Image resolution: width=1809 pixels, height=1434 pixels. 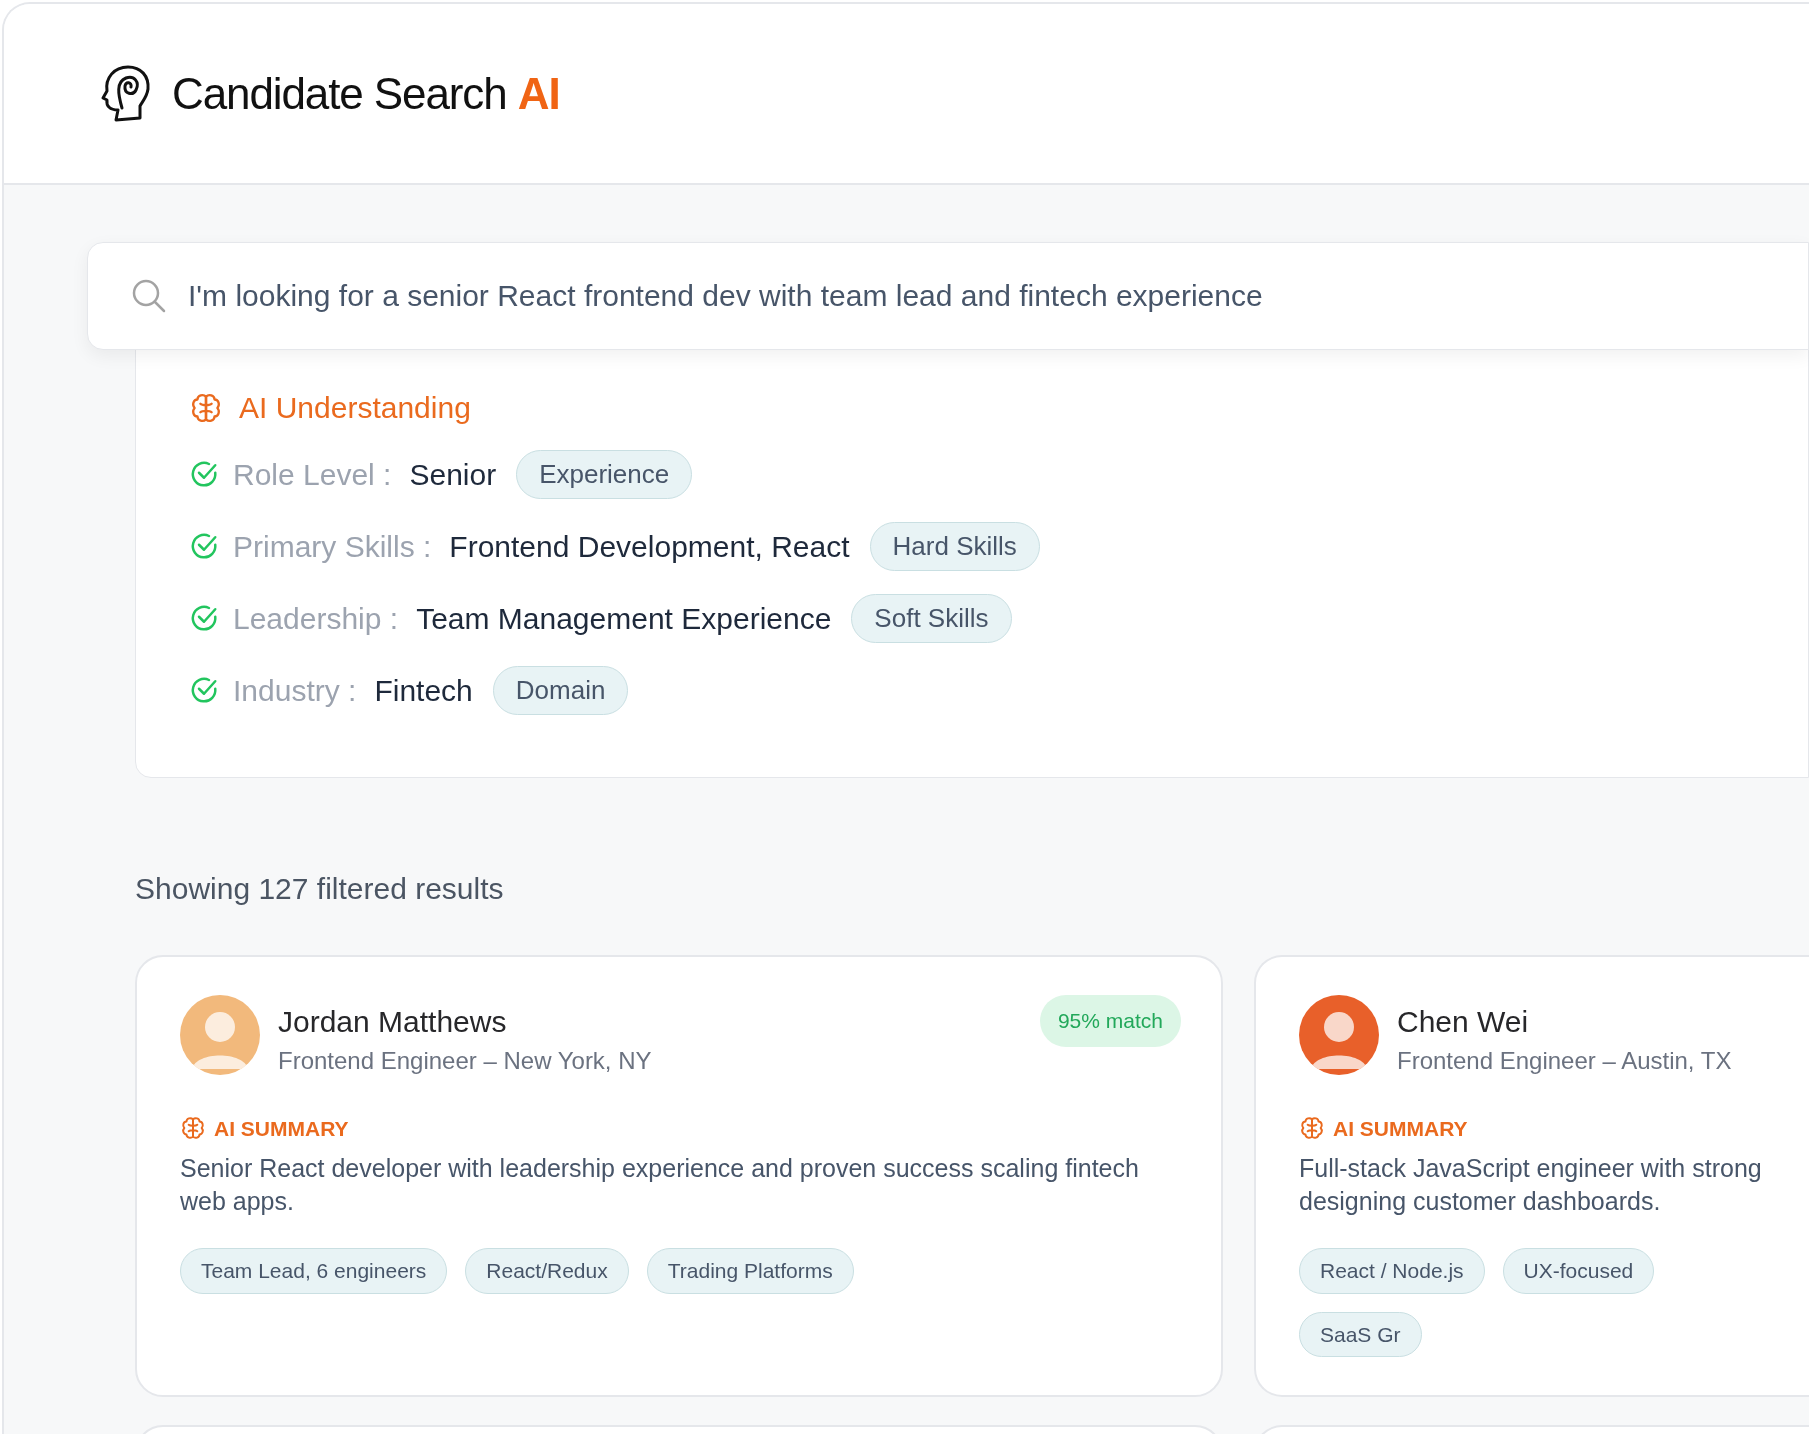 What do you see at coordinates (1565, 1060) in the screenshot?
I see `candidate-role: Frontend Engineer – Austin, TX` at bounding box center [1565, 1060].